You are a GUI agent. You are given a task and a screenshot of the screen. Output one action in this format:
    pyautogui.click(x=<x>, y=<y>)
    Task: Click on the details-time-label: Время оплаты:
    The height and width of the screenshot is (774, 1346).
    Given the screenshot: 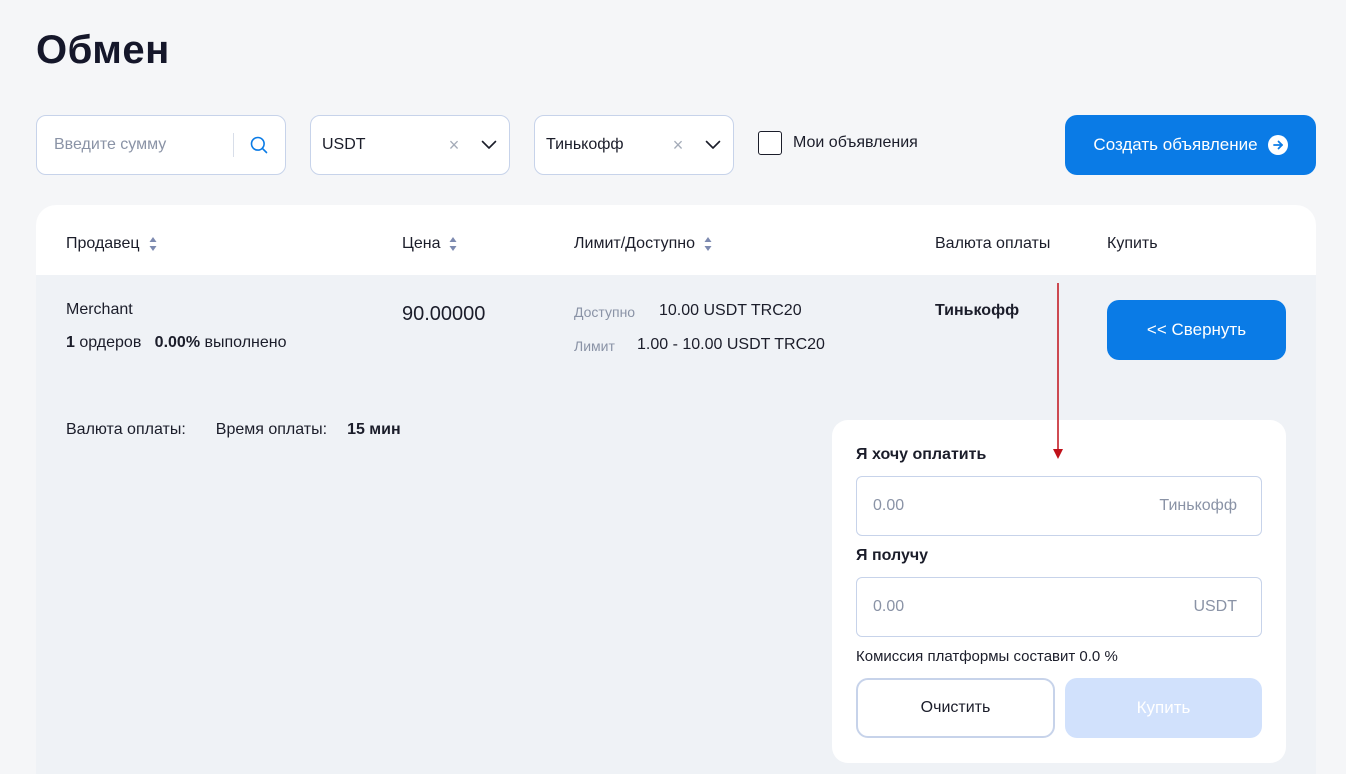 What is the action you would take?
    pyautogui.click(x=271, y=429)
    